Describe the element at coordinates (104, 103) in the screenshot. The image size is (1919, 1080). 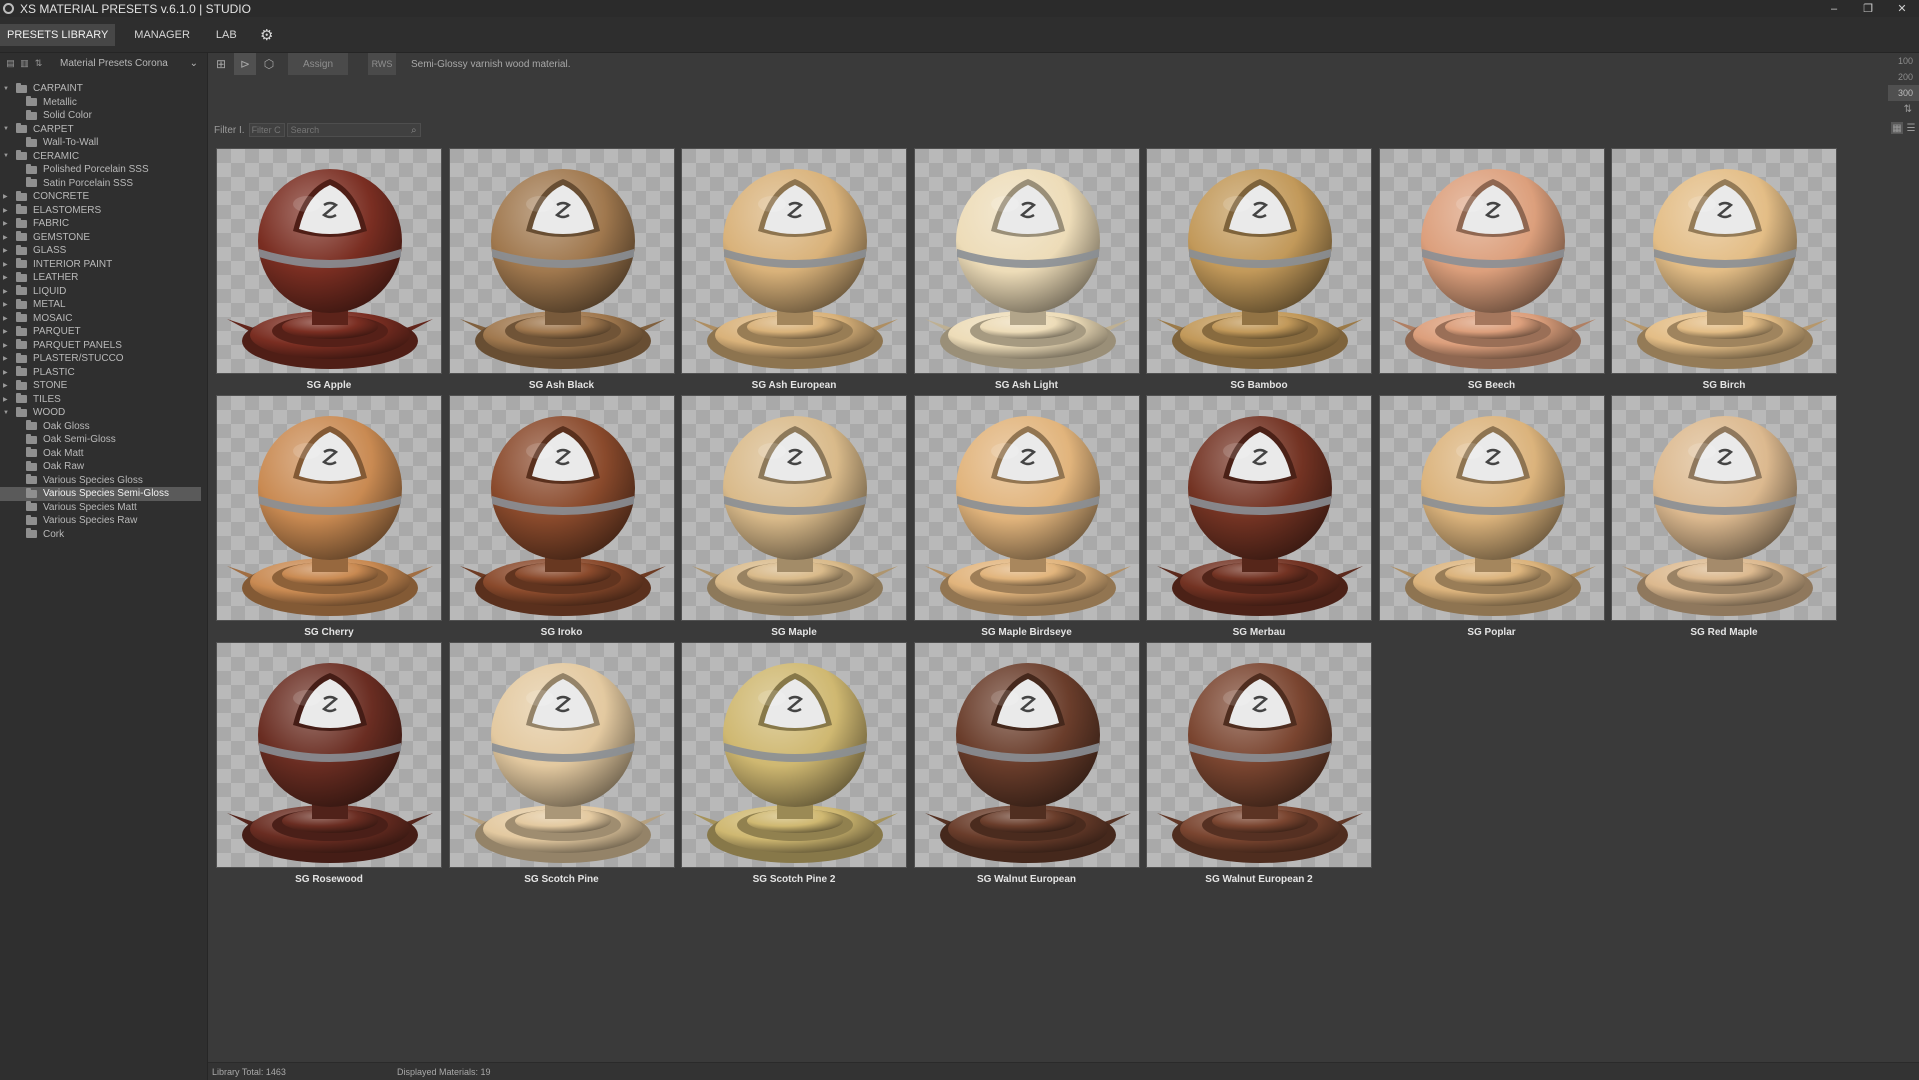
I see `tree-subcategory: Metallic` at that location.